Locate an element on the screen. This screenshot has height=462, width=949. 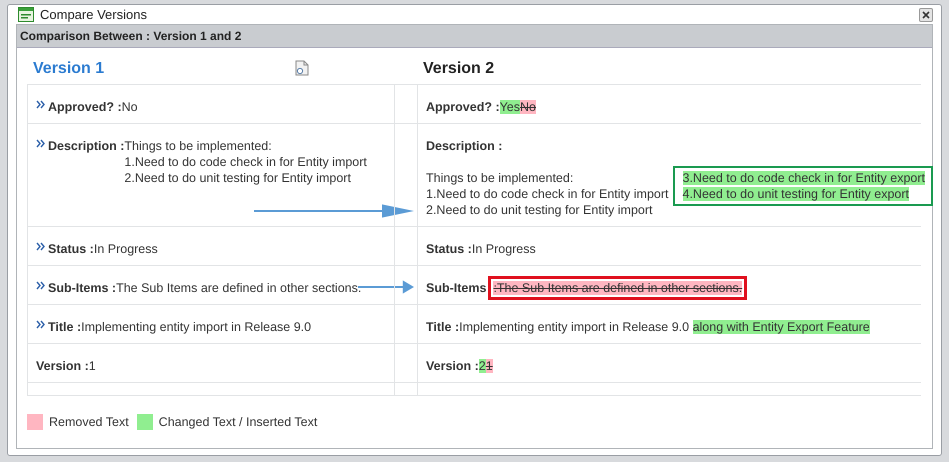
window-icon is located at coordinates (26, 14).